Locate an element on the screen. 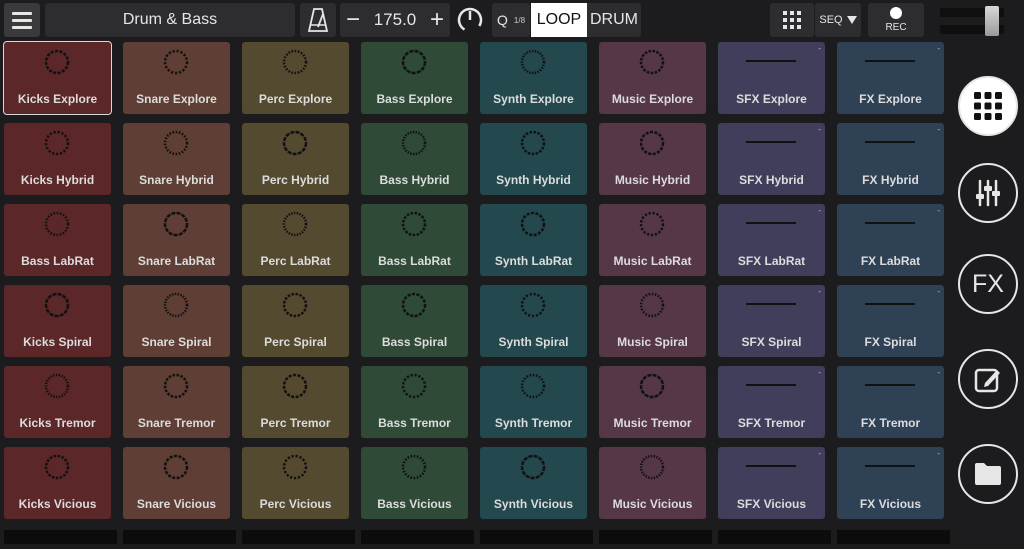 Image resolution: width=1024 pixels, height=549 pixels. pad-button: Snare Hybrid is located at coordinates (176, 159).